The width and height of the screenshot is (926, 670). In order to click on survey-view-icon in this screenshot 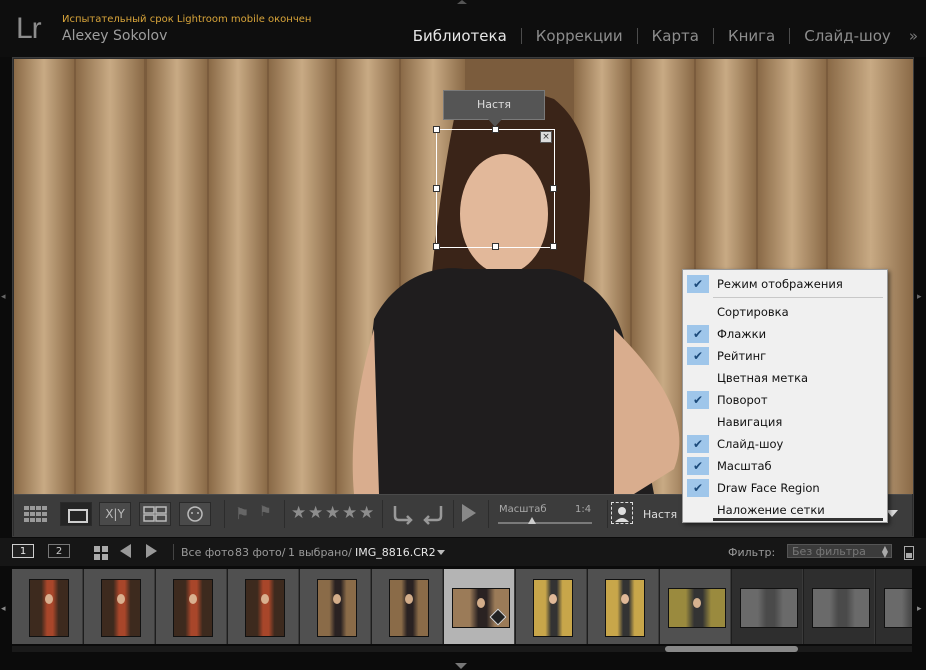, I will do `click(155, 514)`.